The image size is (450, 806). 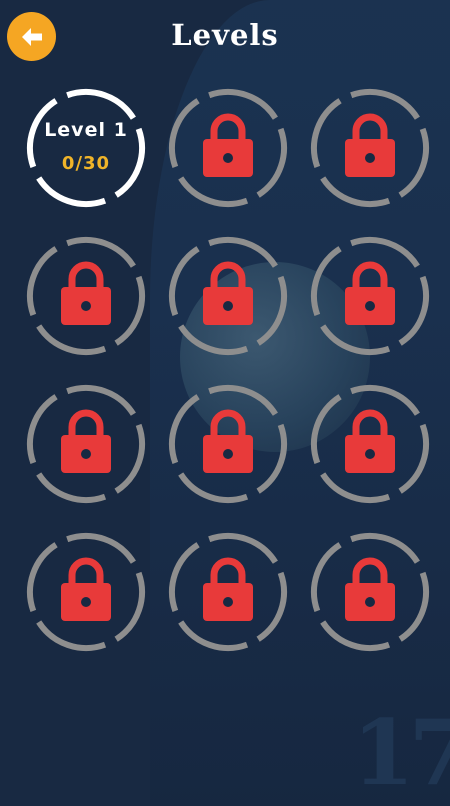 I want to click on level-5-button, so click(x=228, y=296).